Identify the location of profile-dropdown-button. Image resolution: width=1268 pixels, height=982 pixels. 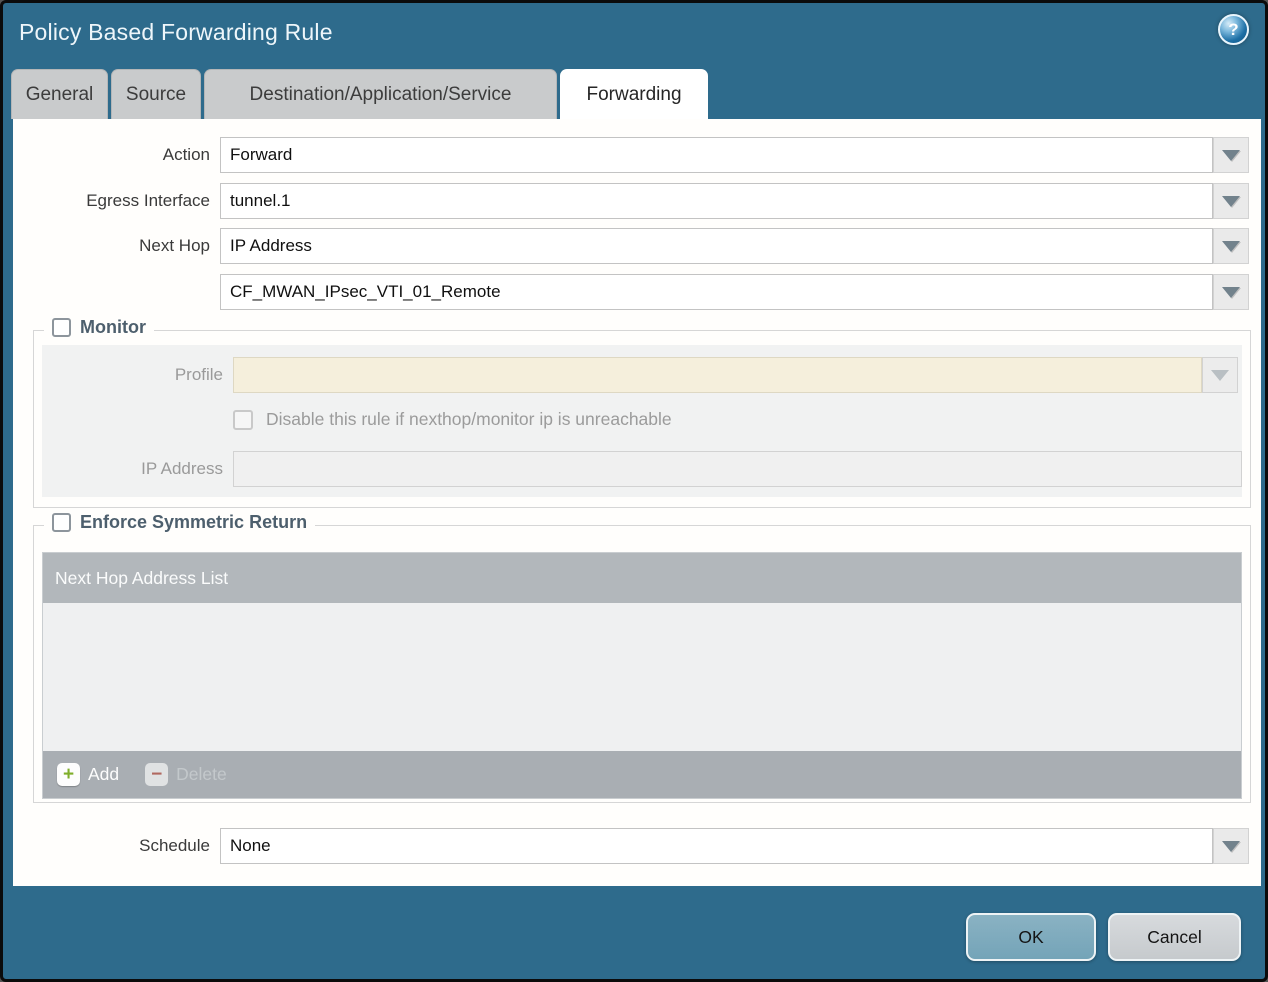
(1220, 375).